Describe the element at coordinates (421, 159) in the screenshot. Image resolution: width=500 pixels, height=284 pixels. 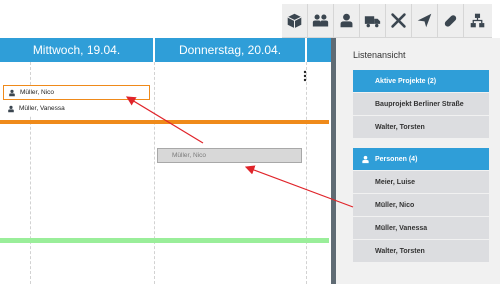
I see `persons-header: Personen (4)` at that location.